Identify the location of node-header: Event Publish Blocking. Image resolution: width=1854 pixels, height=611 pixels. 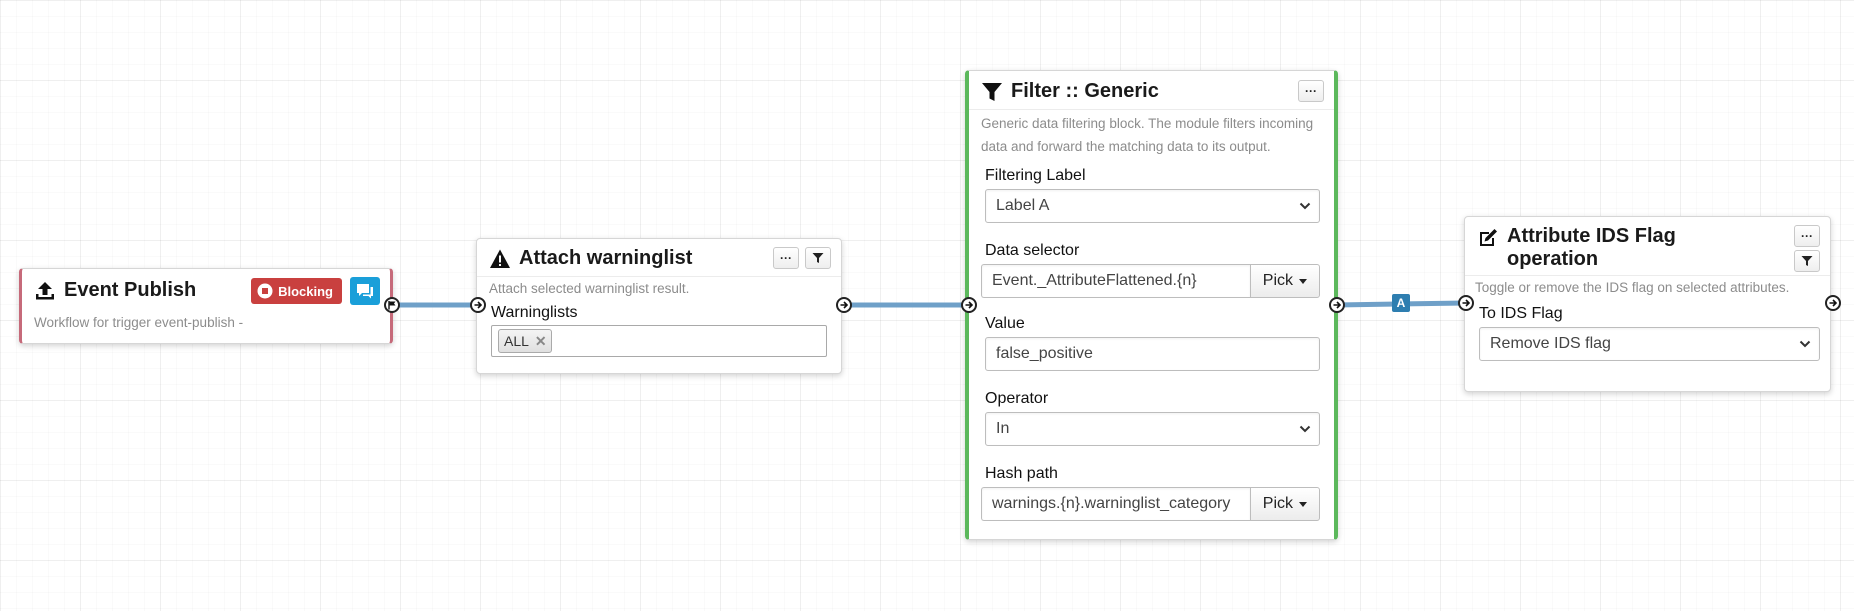
(206, 290).